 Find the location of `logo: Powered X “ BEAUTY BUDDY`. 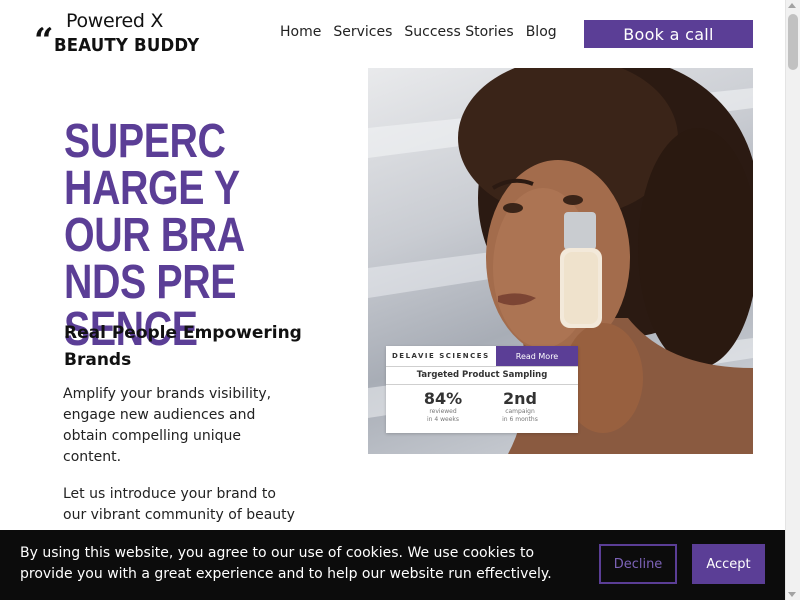

logo: Powered X “ BEAUTY BUDDY is located at coordinates (116, 35).